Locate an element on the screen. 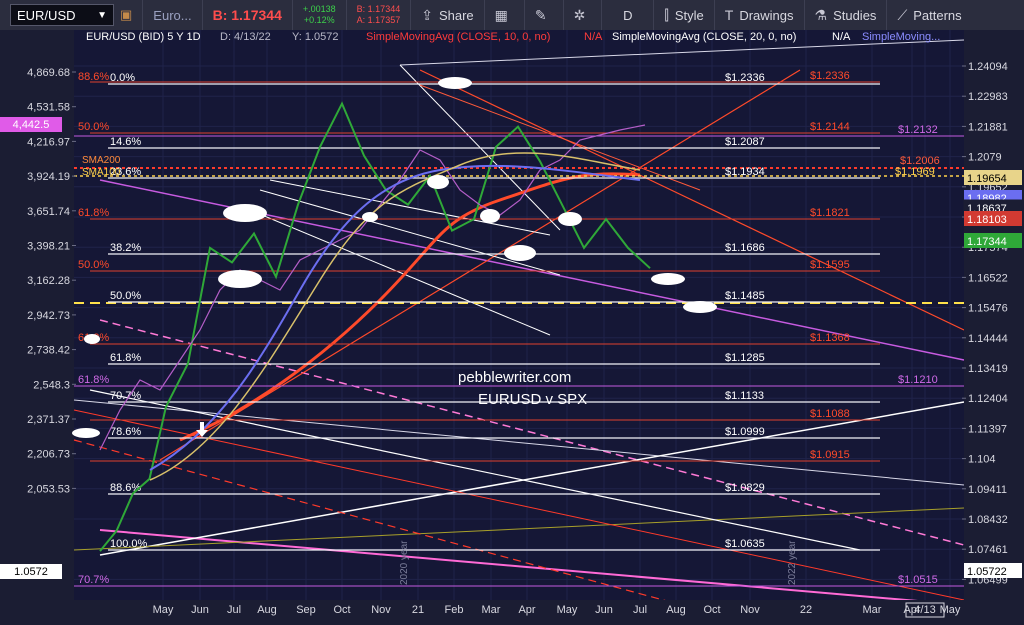 Image resolution: width=1024 pixels, height=625 pixels. fib-price-label: $1.1133 is located at coordinates (744, 396).